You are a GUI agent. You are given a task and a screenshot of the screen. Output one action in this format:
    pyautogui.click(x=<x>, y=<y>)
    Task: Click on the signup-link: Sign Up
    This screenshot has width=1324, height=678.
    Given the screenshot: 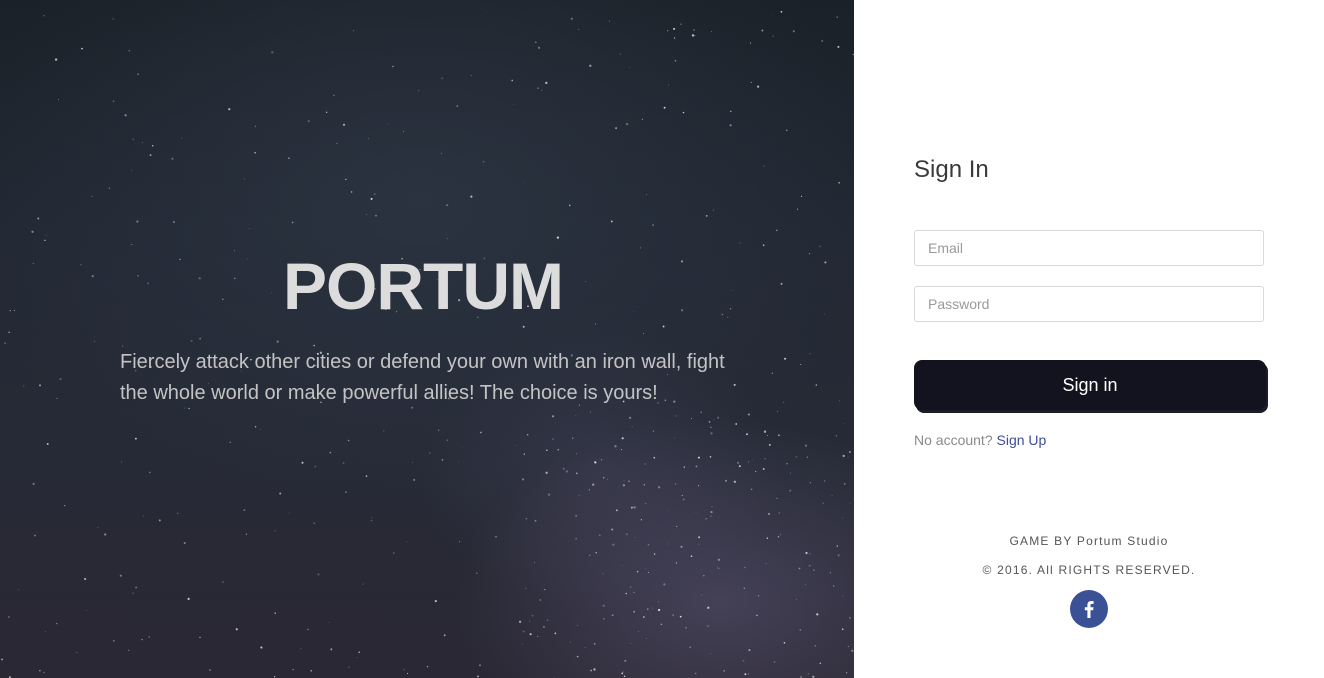 What is the action you would take?
    pyautogui.click(x=1022, y=440)
    